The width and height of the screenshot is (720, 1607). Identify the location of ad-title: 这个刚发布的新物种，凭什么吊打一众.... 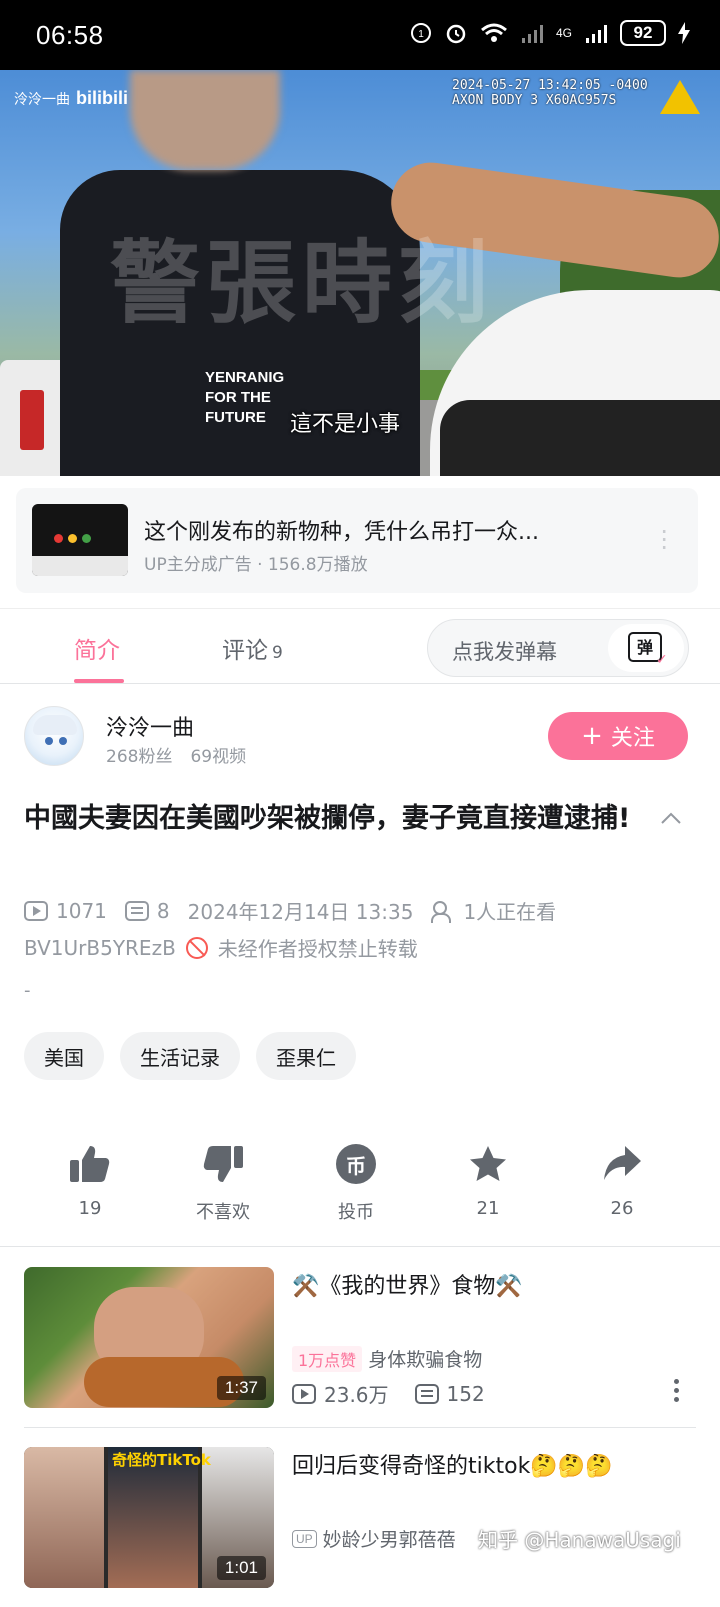
(341, 532).